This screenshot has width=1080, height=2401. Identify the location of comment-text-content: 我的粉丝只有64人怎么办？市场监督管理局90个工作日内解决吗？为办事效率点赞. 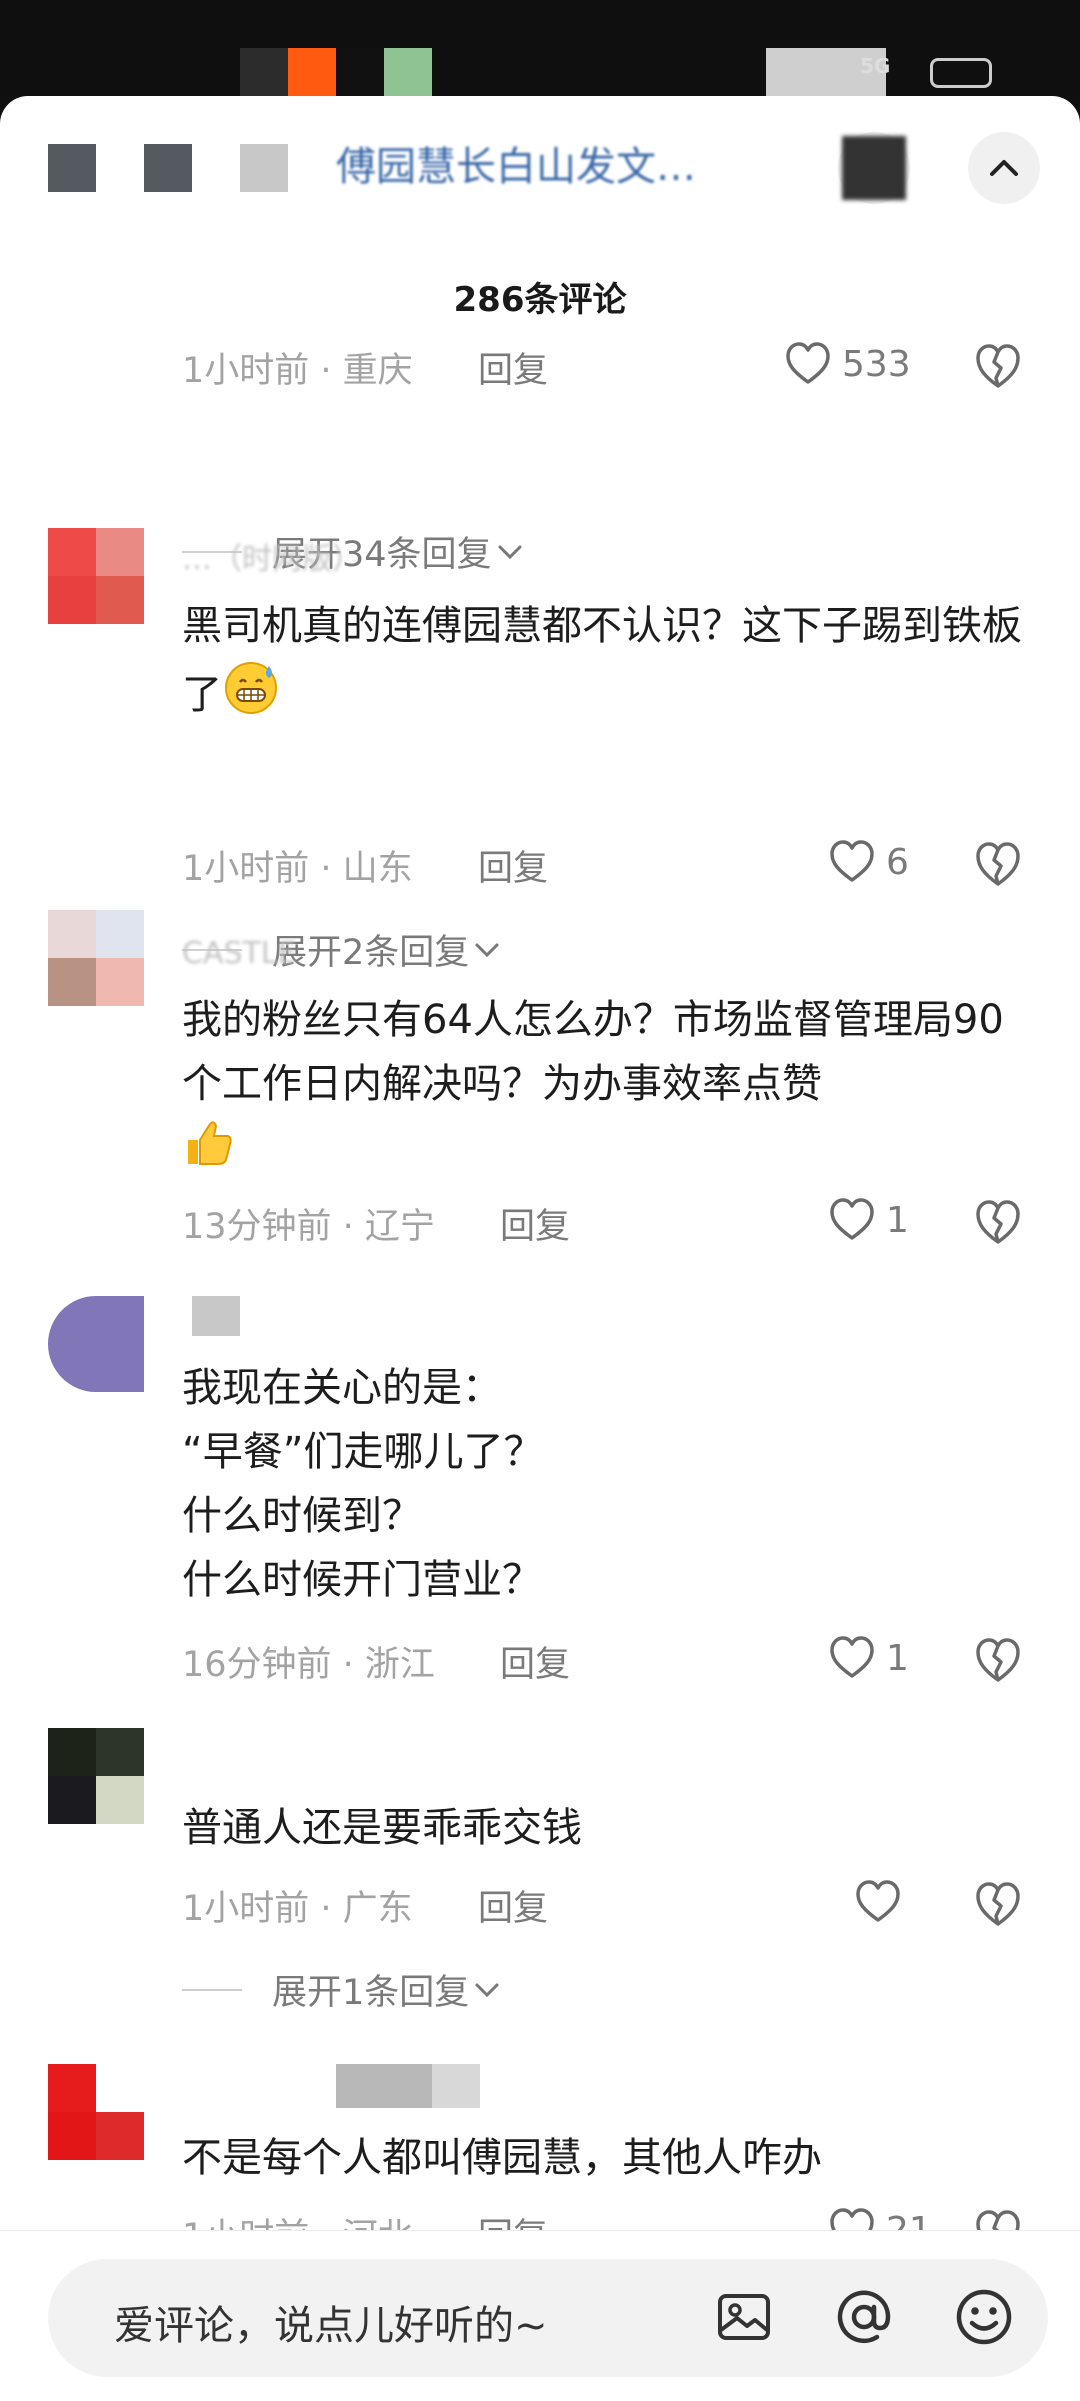
(593, 1052).